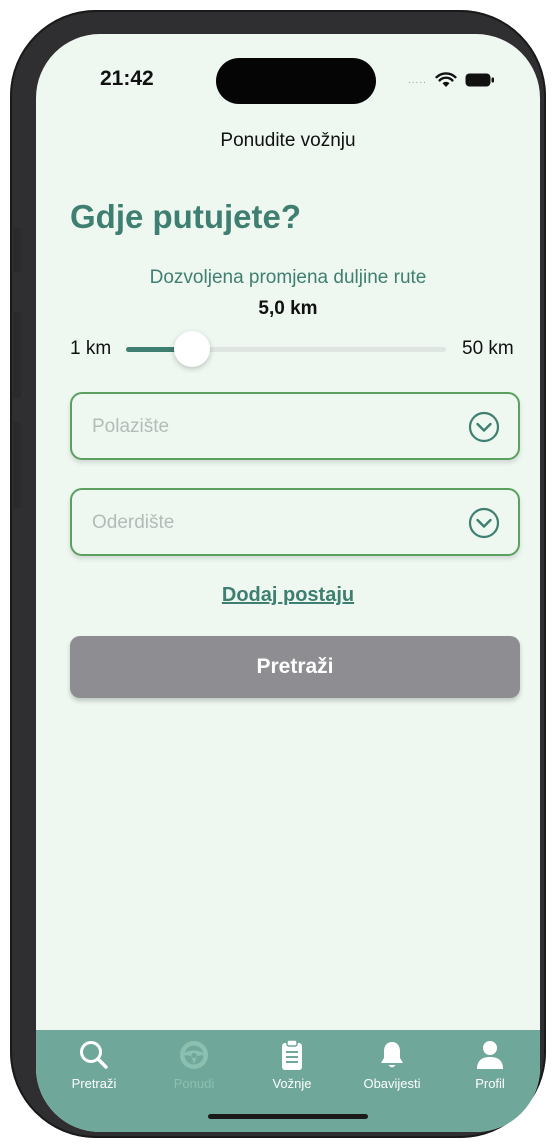 The image size is (558, 1146). What do you see at coordinates (94, 1083) in the screenshot?
I see `tab-search-label: Pretraži` at bounding box center [94, 1083].